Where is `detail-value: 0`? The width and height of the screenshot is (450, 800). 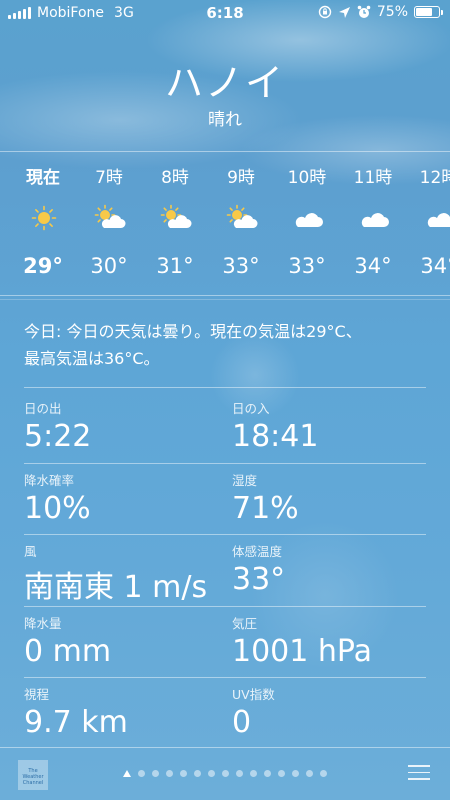
detail-value: 0 is located at coordinates (242, 723).